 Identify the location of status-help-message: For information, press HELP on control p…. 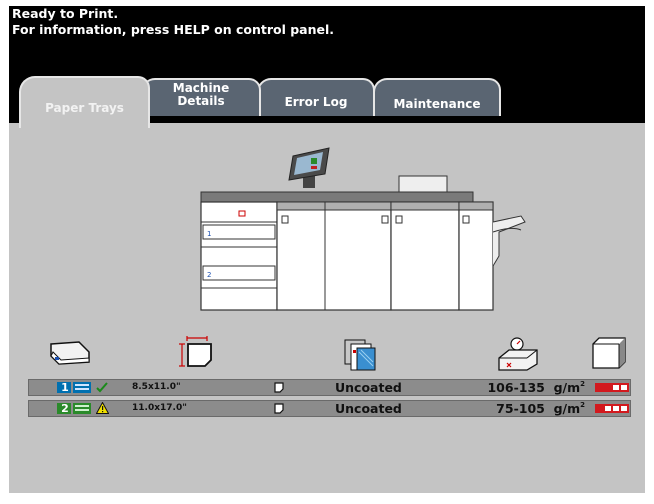
(173, 29).